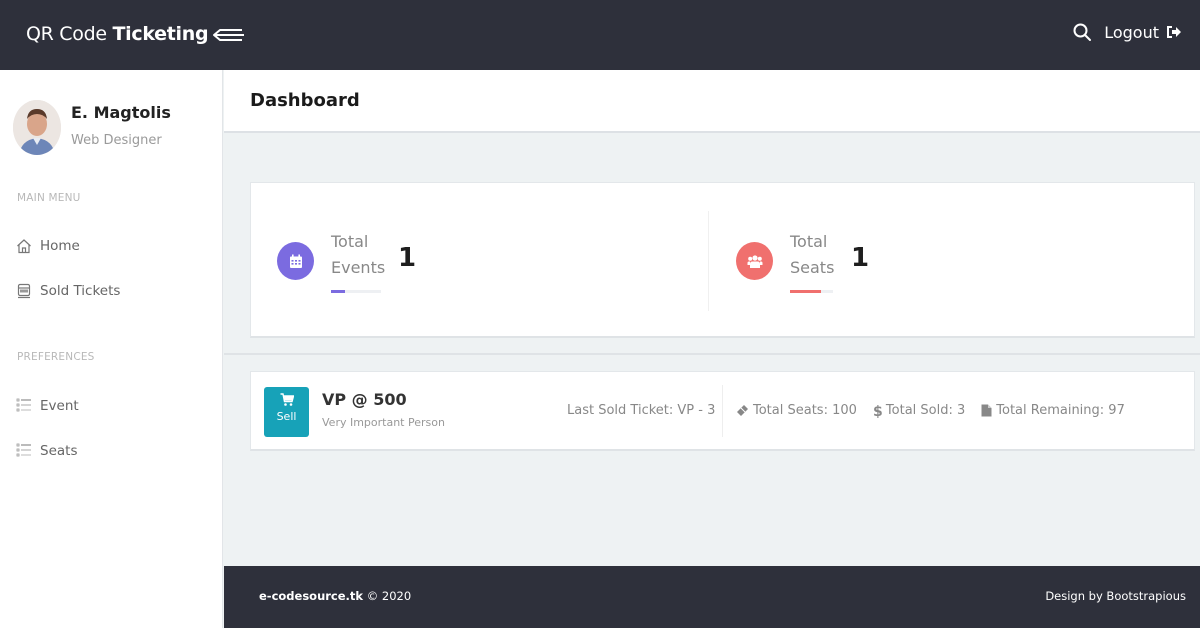  I want to click on logout-button: Logout, so click(1143, 32).